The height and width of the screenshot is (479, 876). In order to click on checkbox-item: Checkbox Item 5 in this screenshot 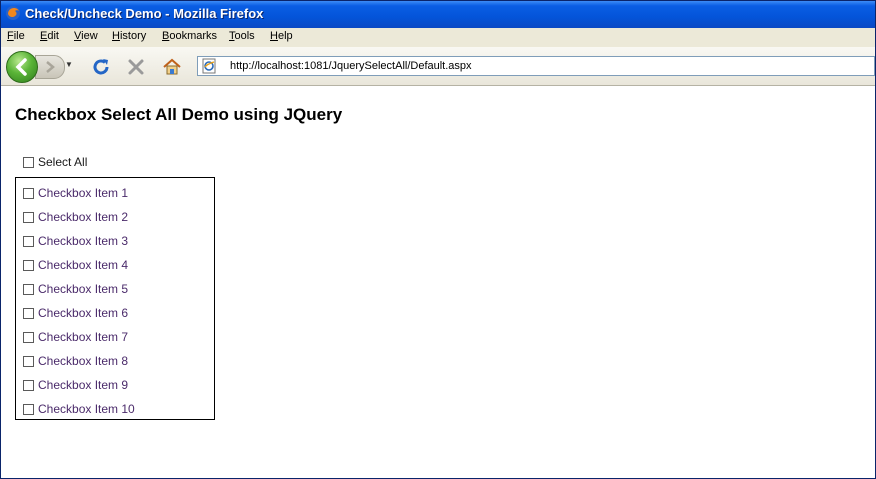, I will do `click(75, 289)`.